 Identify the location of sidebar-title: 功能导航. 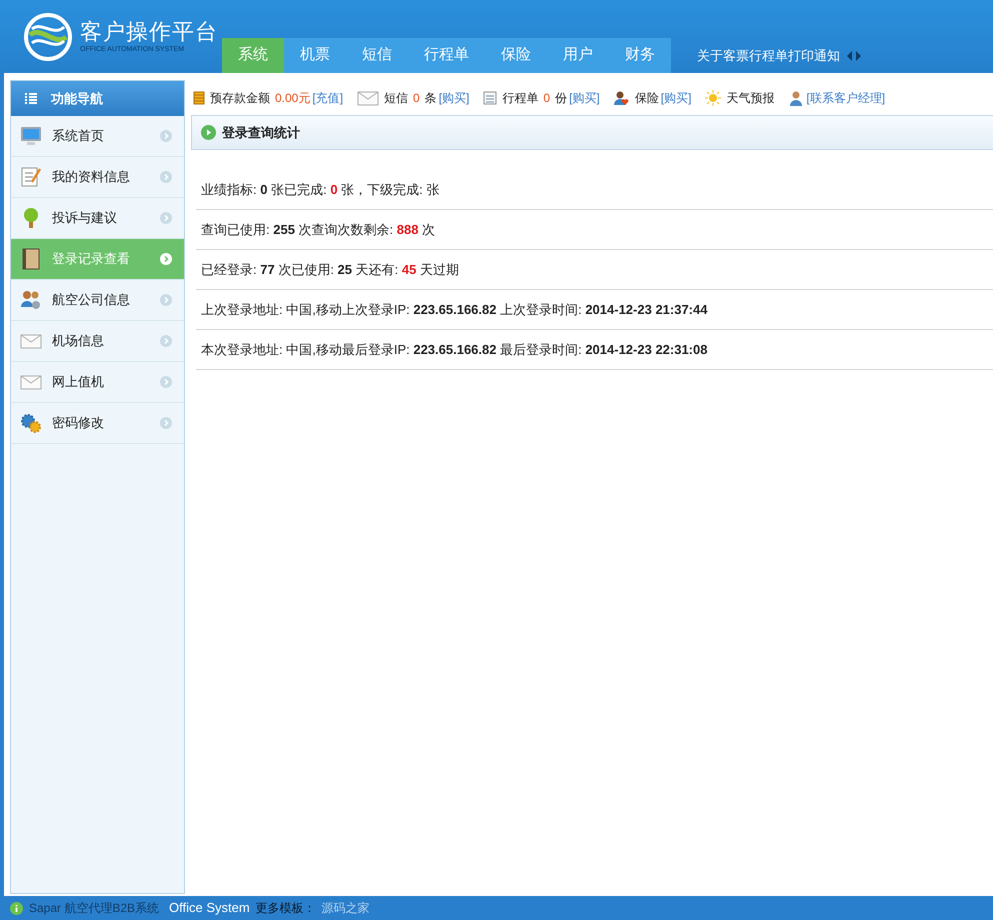
(77, 99).